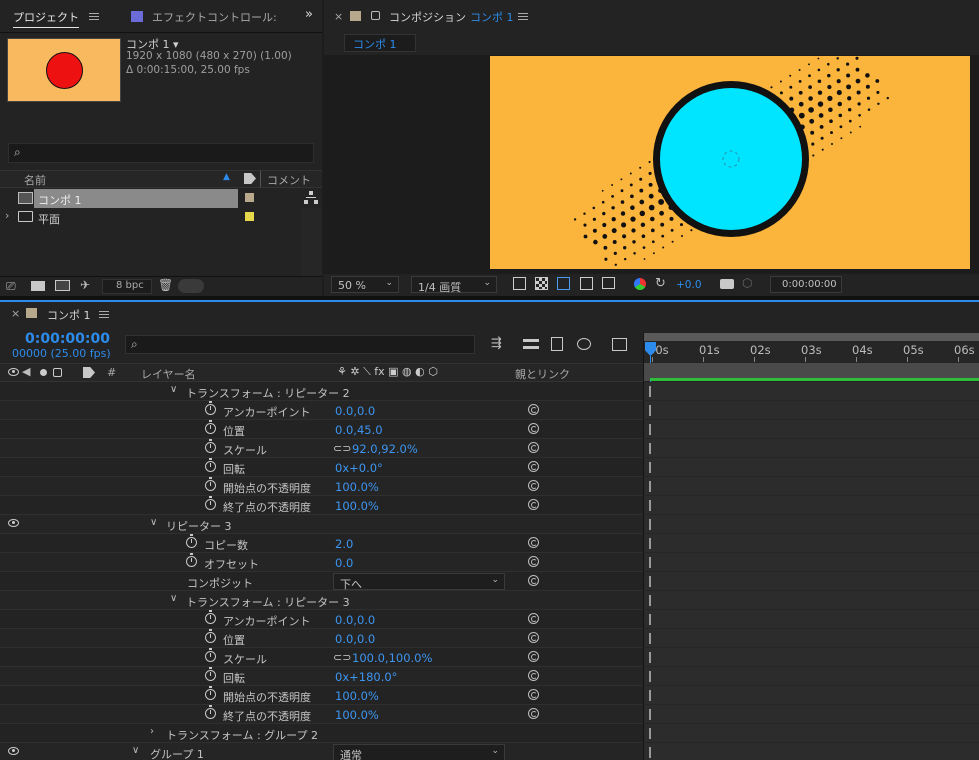 The height and width of the screenshot is (760, 979). I want to click on timeline-close-icon: ×, so click(15, 313).